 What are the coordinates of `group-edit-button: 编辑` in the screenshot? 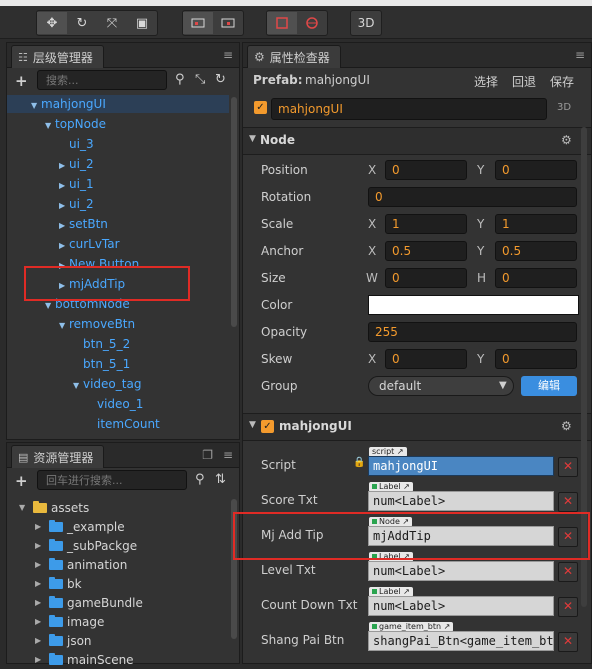 It's located at (549, 386).